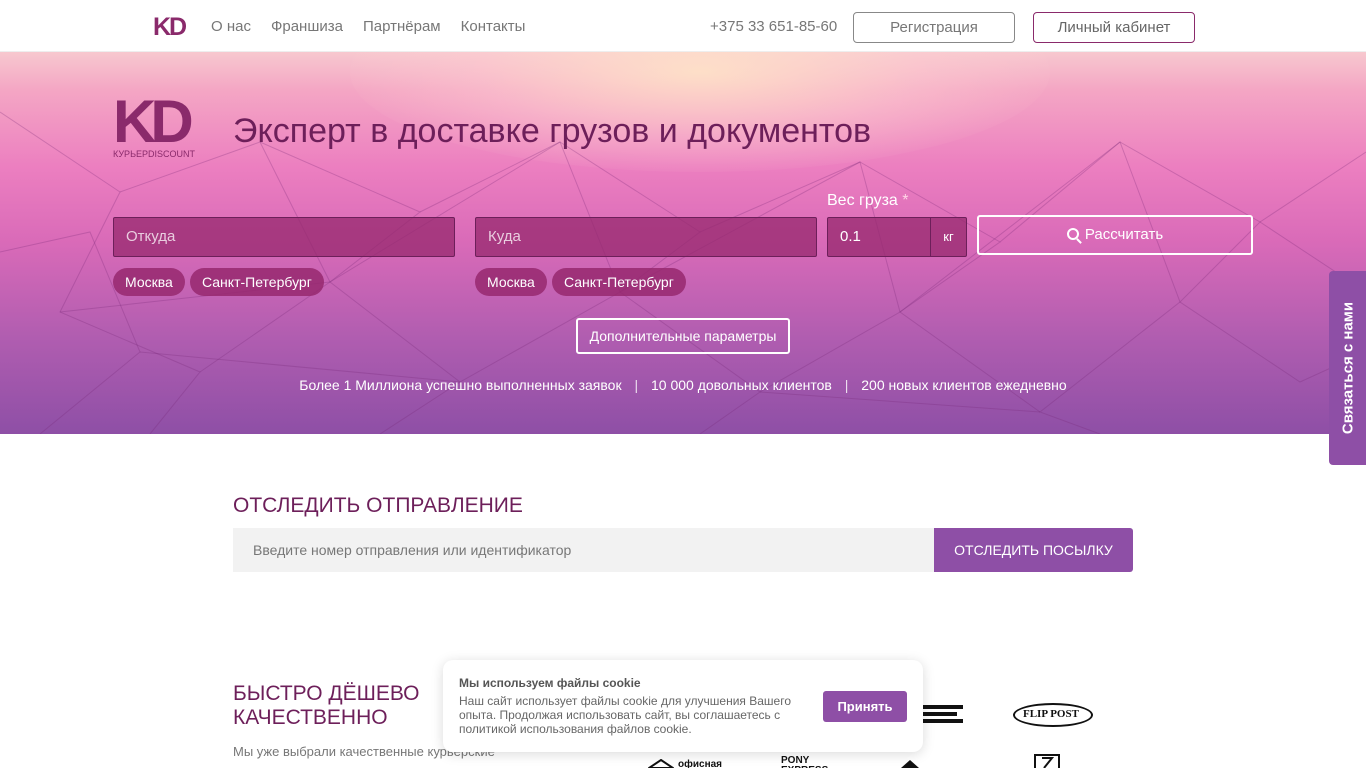 Image resolution: width=1366 pixels, height=768 pixels. What do you see at coordinates (550, 683) in the screenshot?
I see `cookie-title: Мы используем файлы cookie` at bounding box center [550, 683].